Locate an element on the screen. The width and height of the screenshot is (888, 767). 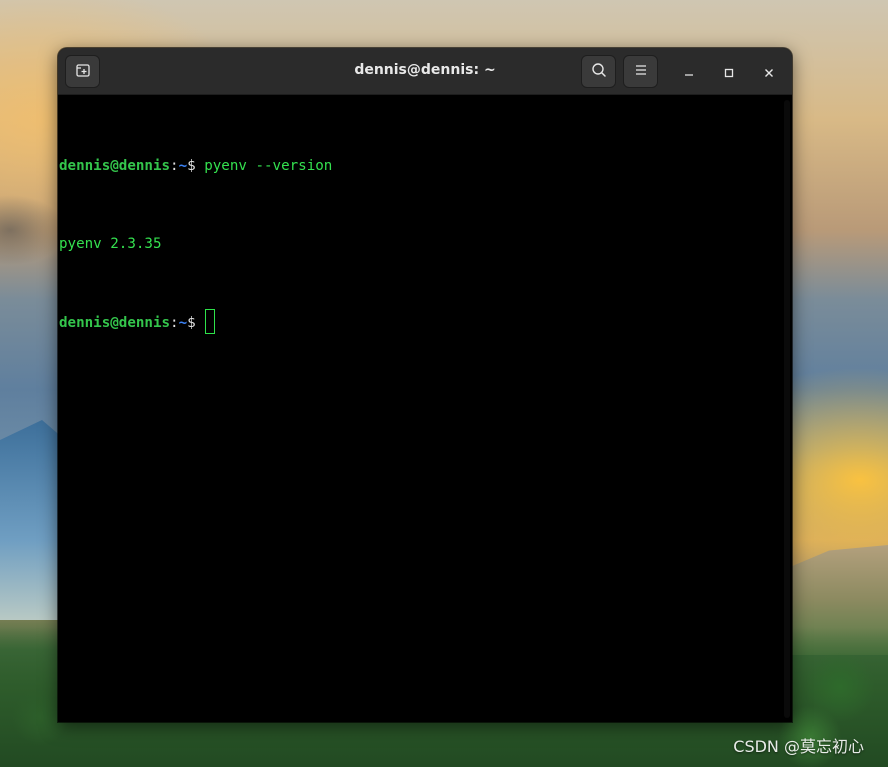
close-icon is located at coordinates (769, 72).